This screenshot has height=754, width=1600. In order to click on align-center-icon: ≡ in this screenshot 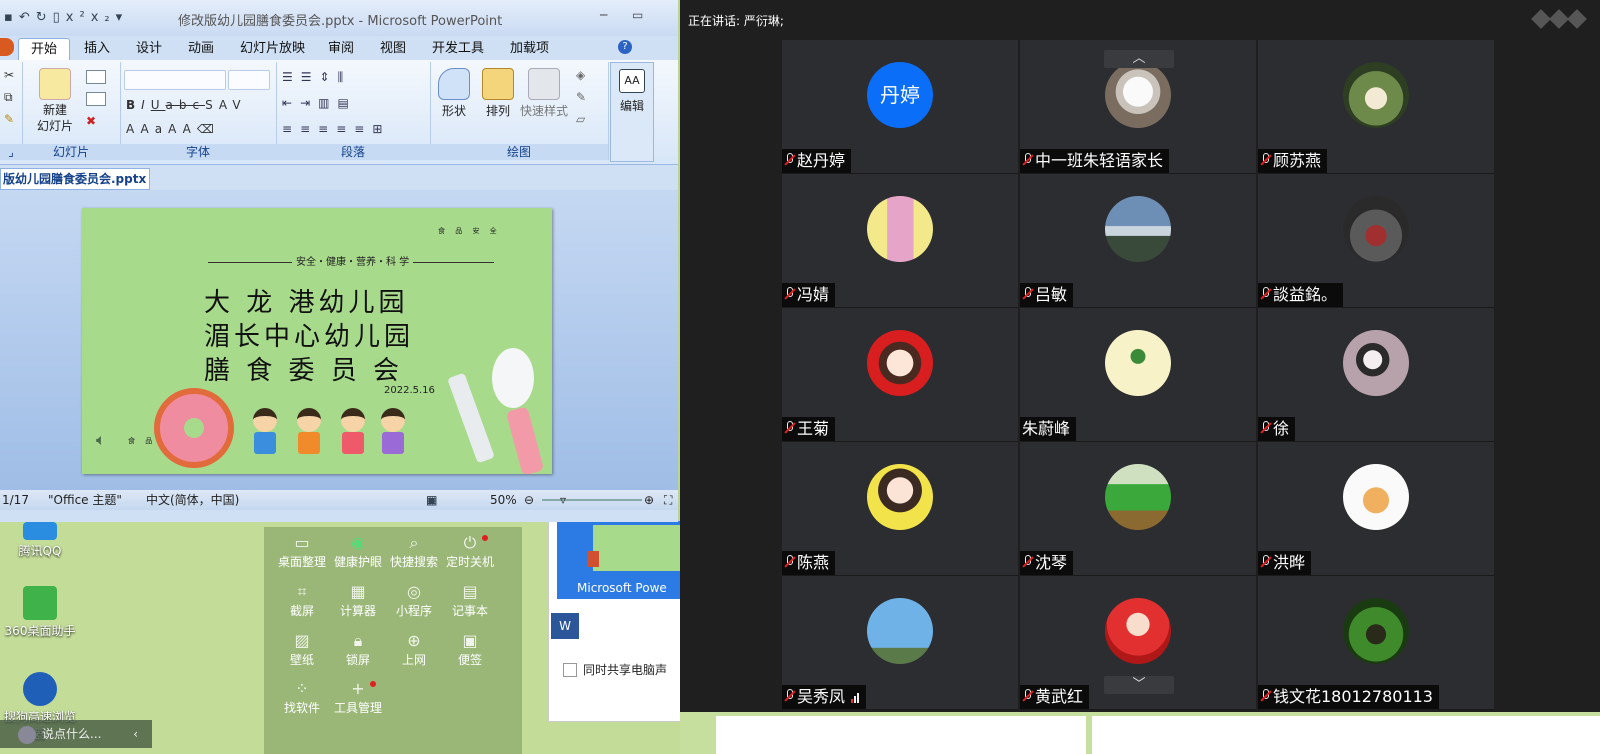, I will do `click(309, 129)`.